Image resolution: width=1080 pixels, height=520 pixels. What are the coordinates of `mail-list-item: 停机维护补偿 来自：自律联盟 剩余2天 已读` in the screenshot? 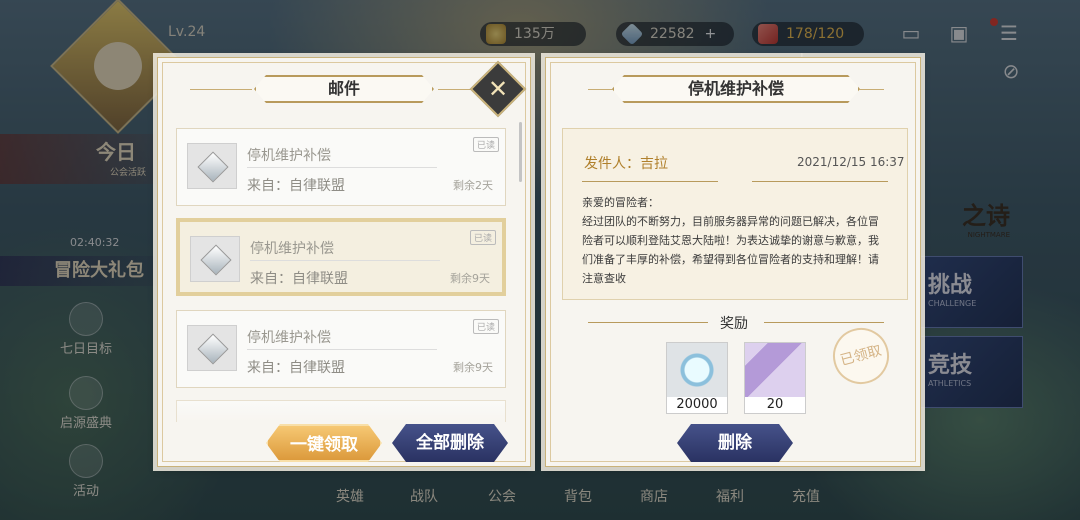 It's located at (341, 167).